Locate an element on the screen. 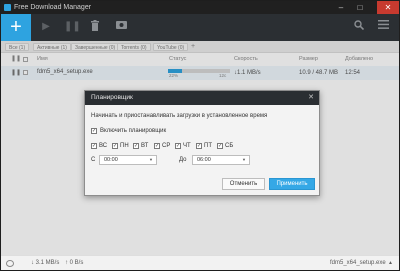 Image resolution: width=400 pixels, height=271 pixels. add-download-button: + is located at coordinates (16, 27).